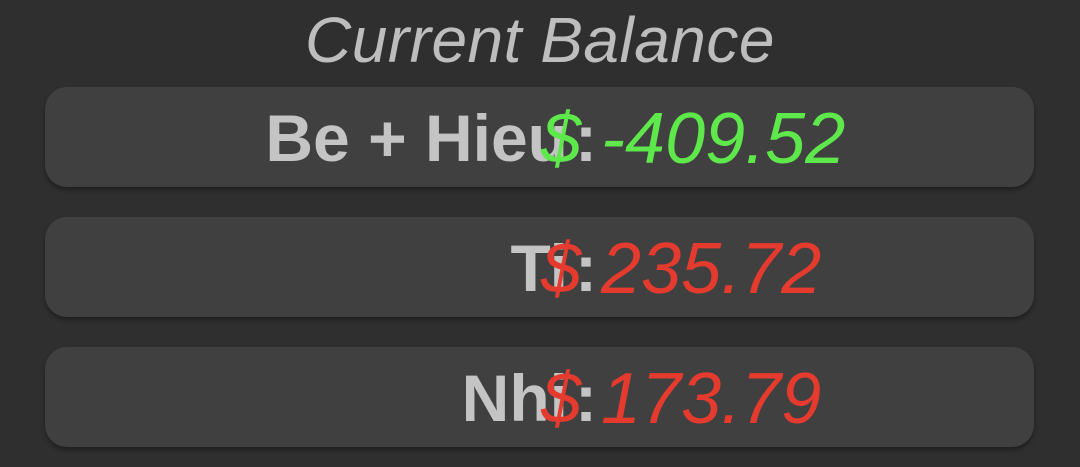  What do you see at coordinates (416, 138) in the screenshot?
I see `balance-name: Be + Hieu` at bounding box center [416, 138].